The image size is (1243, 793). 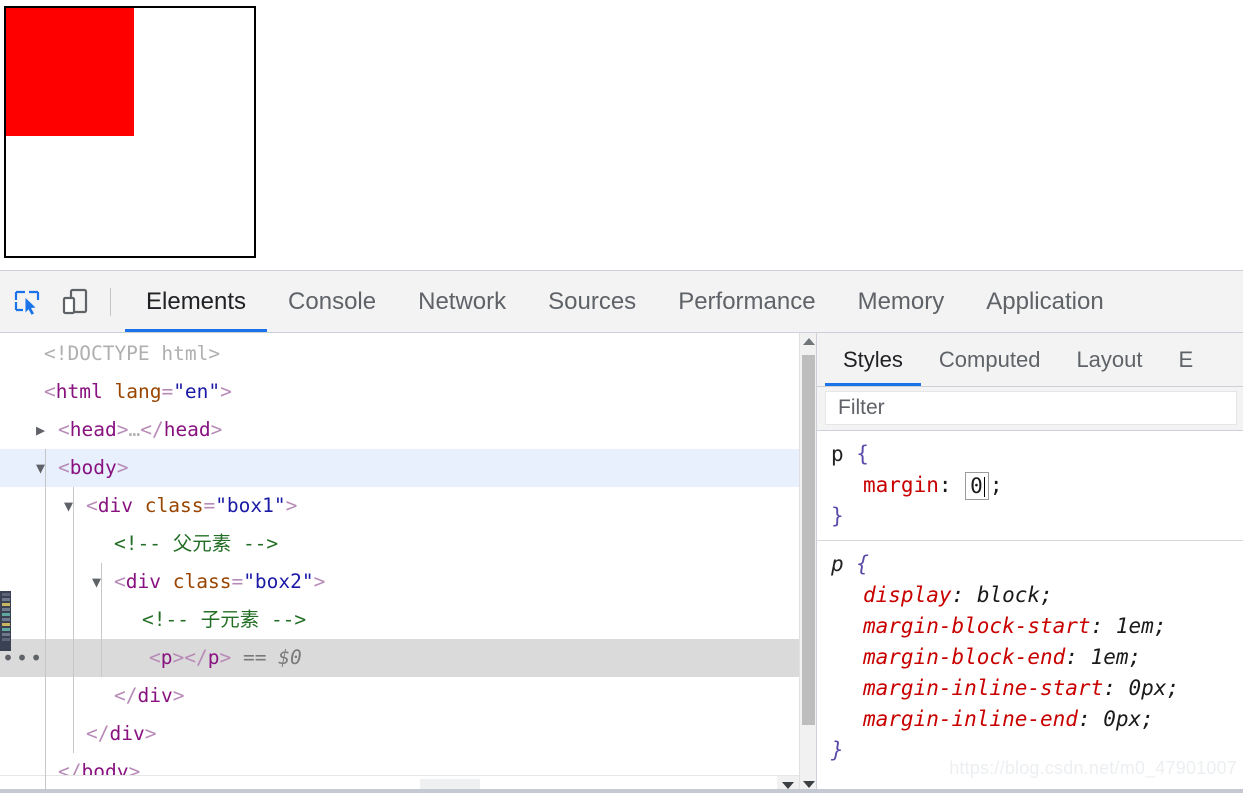 I want to click on tab-performance: Performance, so click(x=746, y=301).